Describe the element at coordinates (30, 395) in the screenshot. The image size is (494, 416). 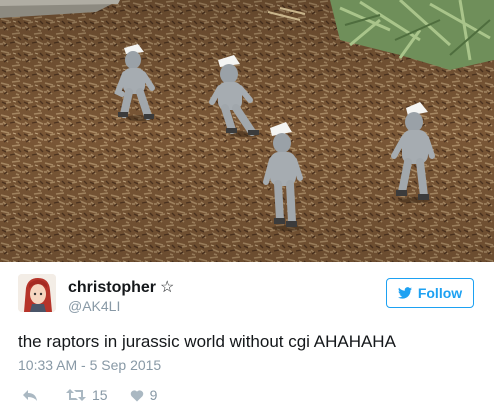
I see `reply-icon` at that location.